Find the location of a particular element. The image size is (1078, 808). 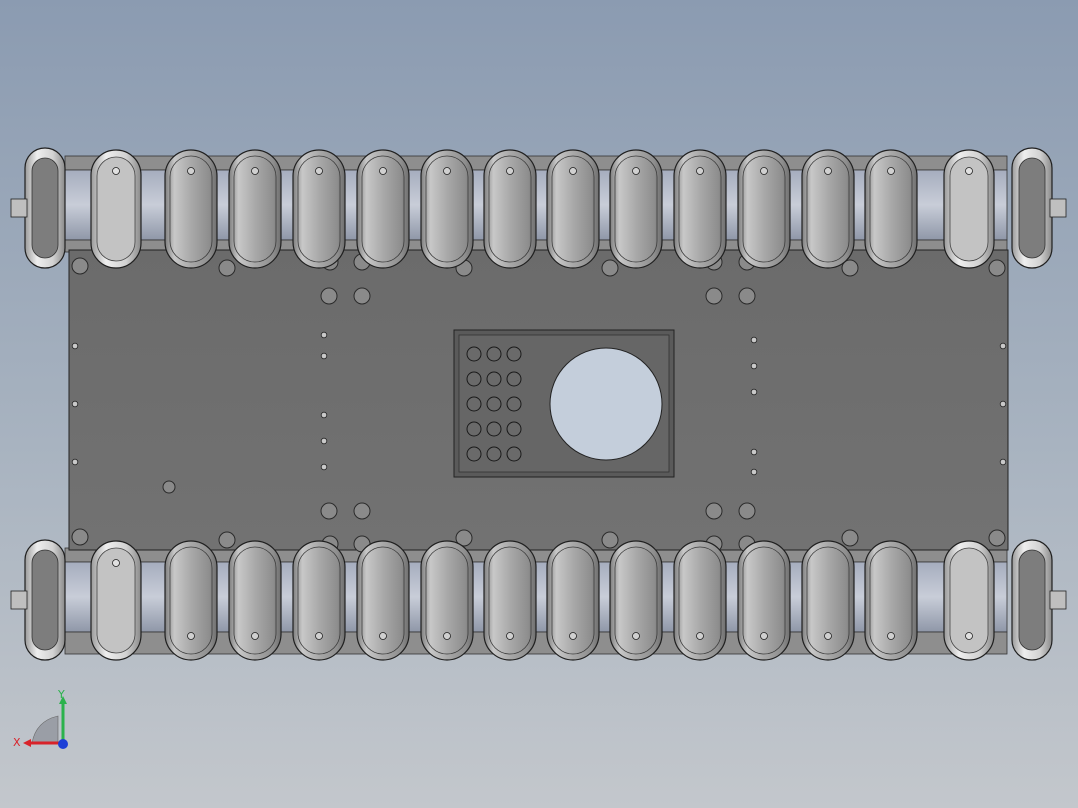

x-axis-label: X is located at coordinates (17, 742).